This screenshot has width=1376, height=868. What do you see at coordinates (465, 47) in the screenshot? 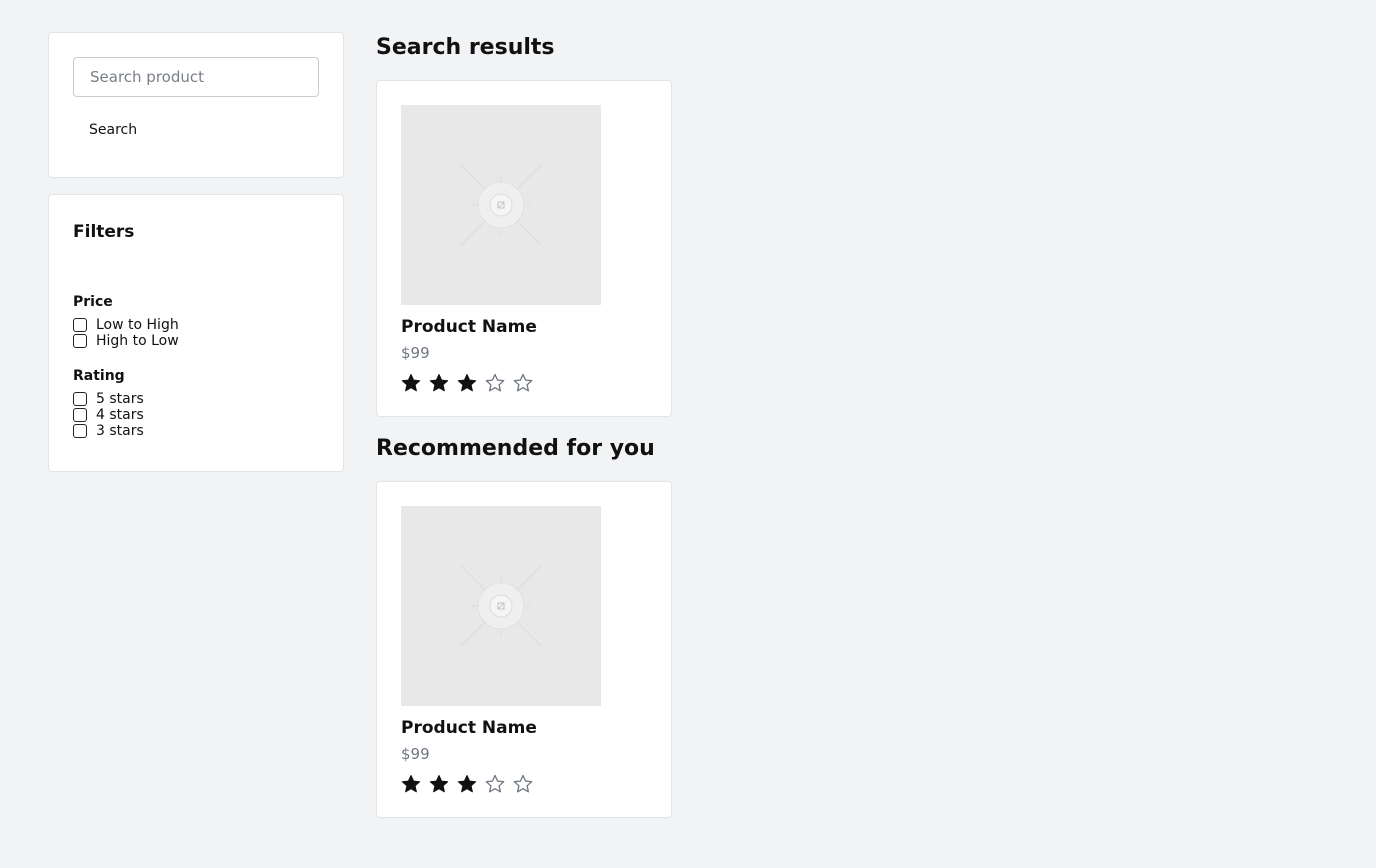
I see `search-results-title: Search results` at bounding box center [465, 47].